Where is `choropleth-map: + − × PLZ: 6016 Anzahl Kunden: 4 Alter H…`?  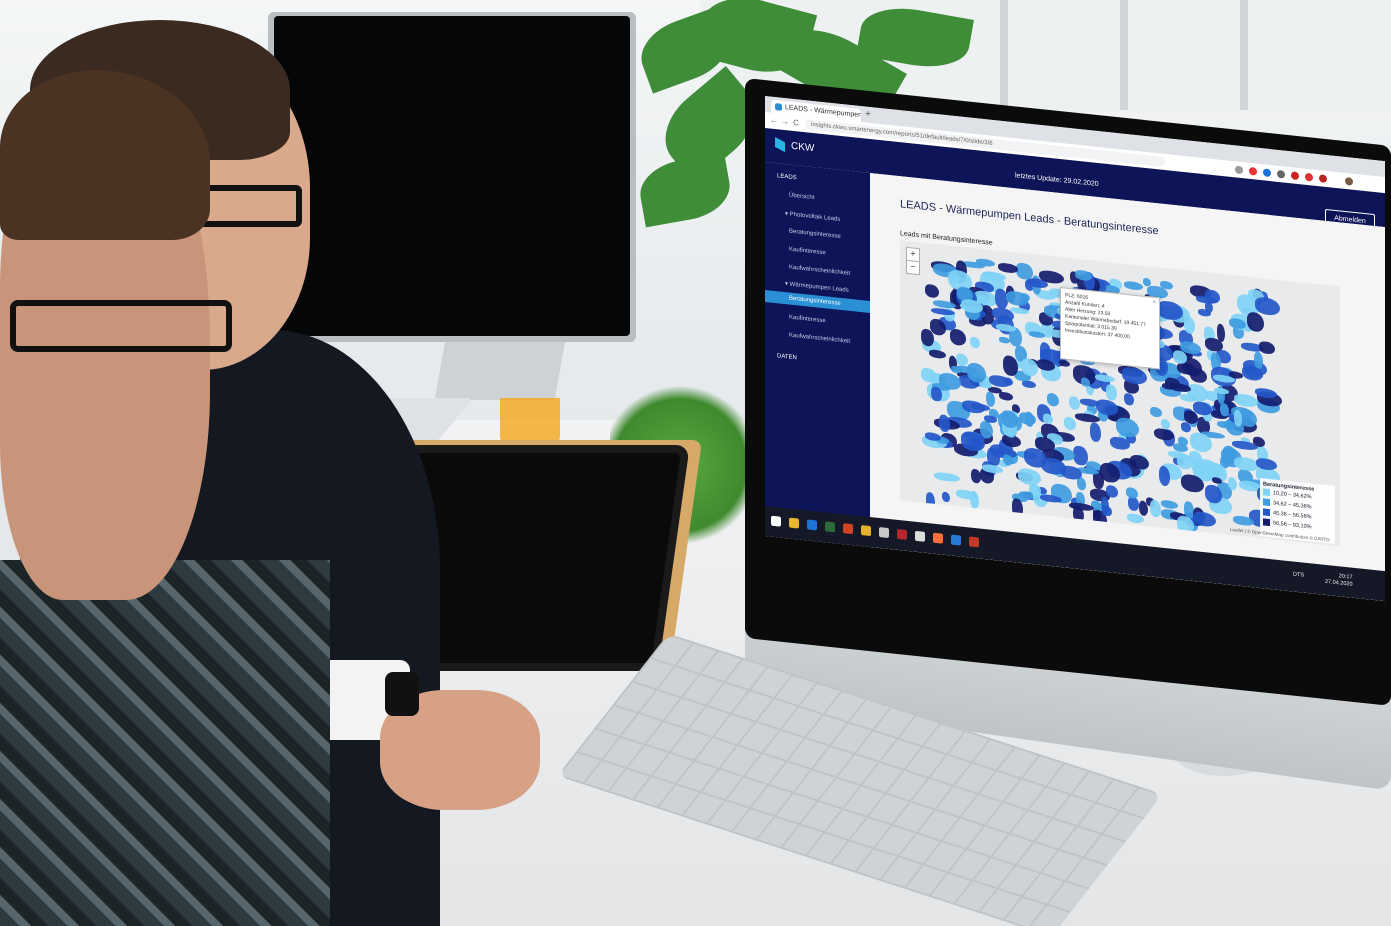
choropleth-map: + − × PLZ: 6016 Anzahl Kunden: 4 Alter H… is located at coordinates (1120, 393).